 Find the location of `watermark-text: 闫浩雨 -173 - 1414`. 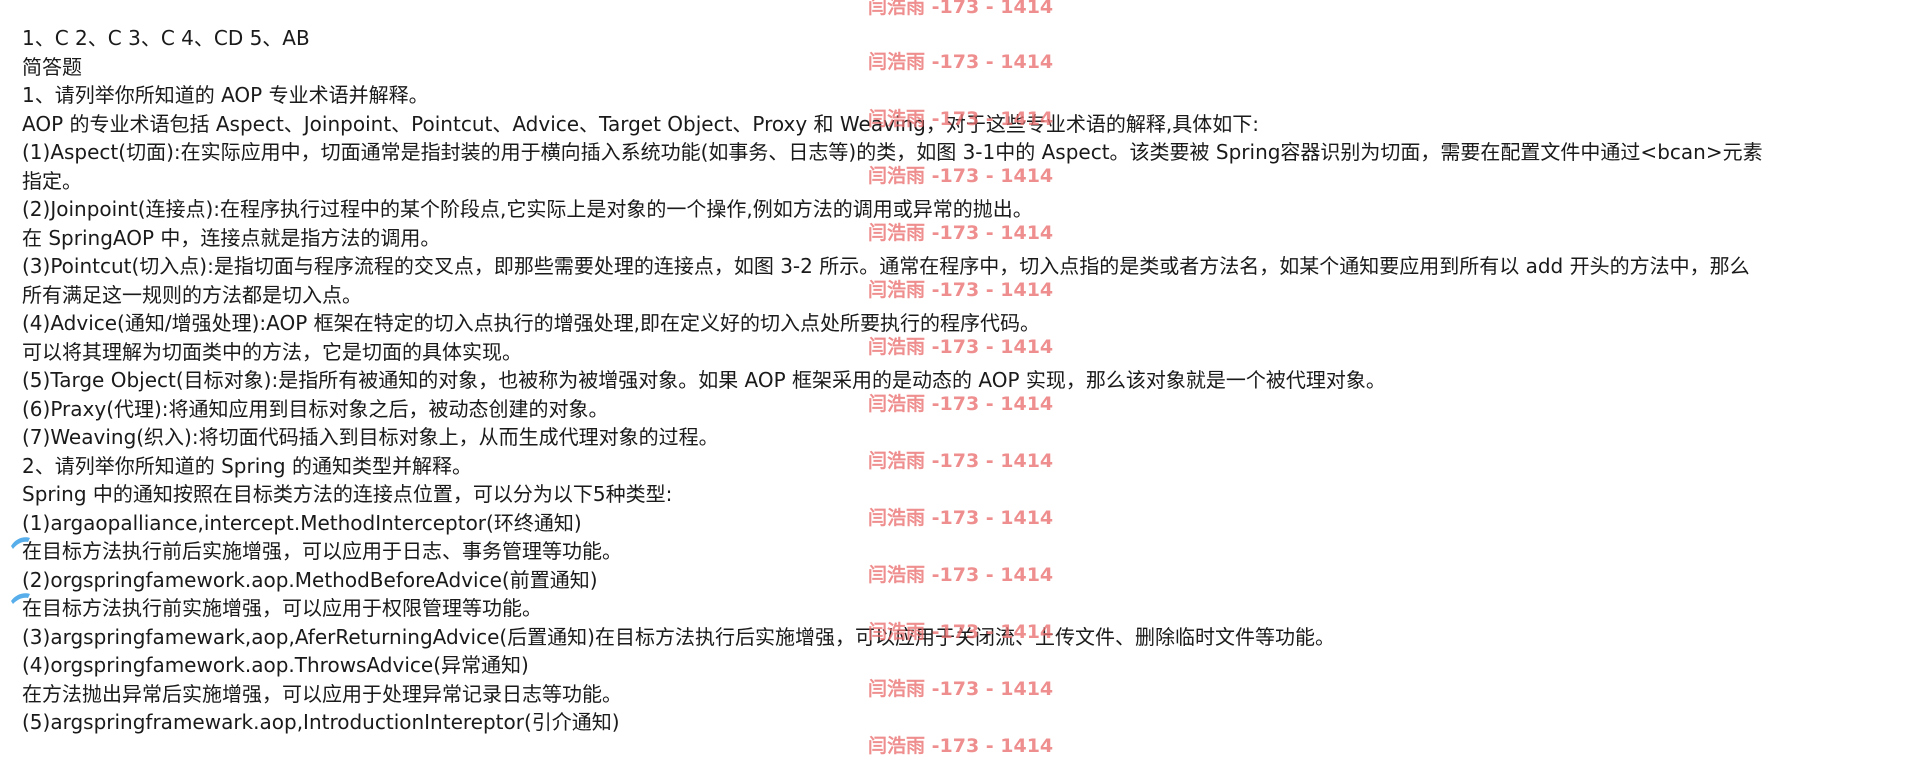

watermark-text: 闫浩雨 -173 - 1414 is located at coordinates (961, 9).